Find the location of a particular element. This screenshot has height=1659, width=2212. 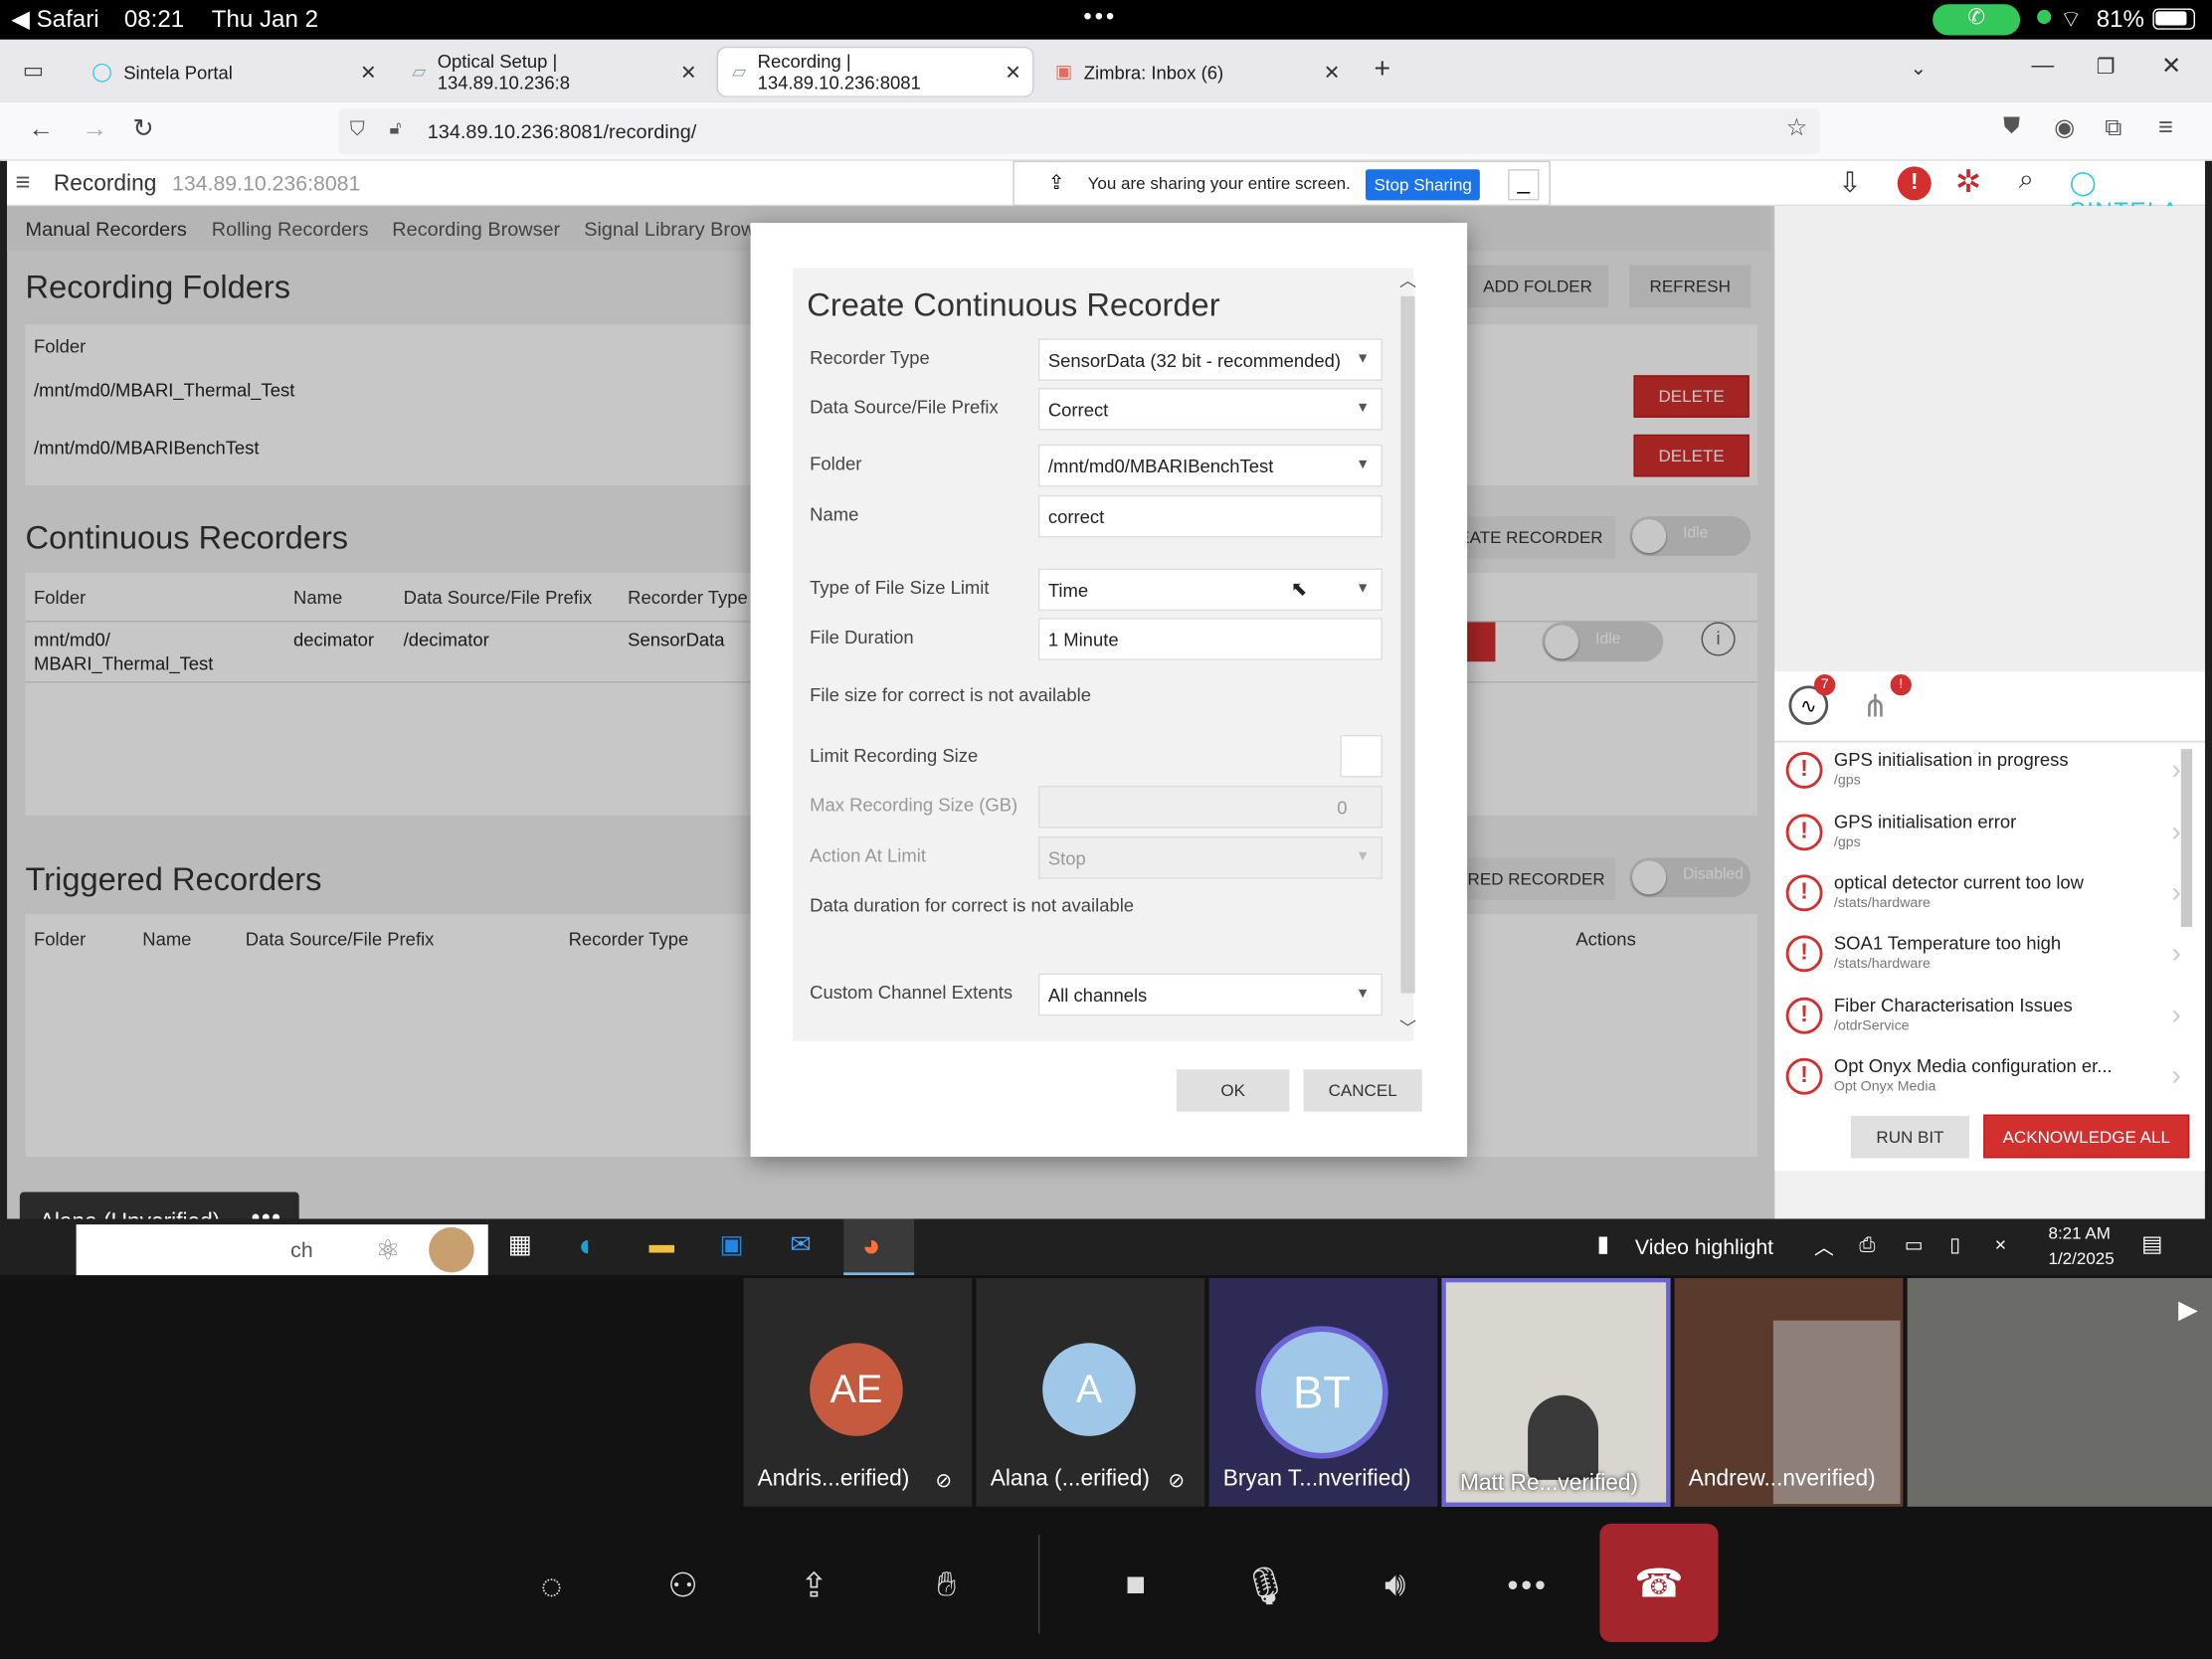

minimize-icon: — is located at coordinates (2042, 67).